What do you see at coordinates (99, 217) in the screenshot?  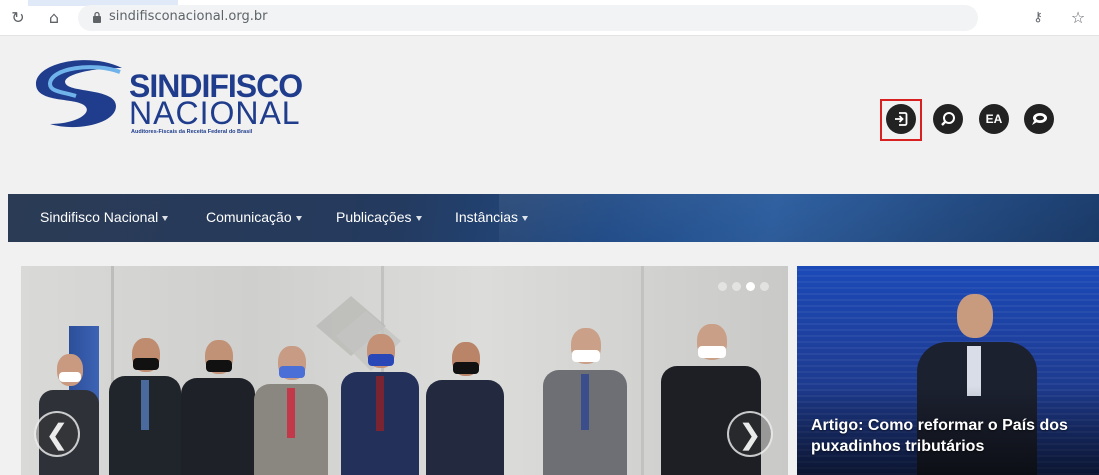 I see `nav-item-label: Sindifisco Nacional` at bounding box center [99, 217].